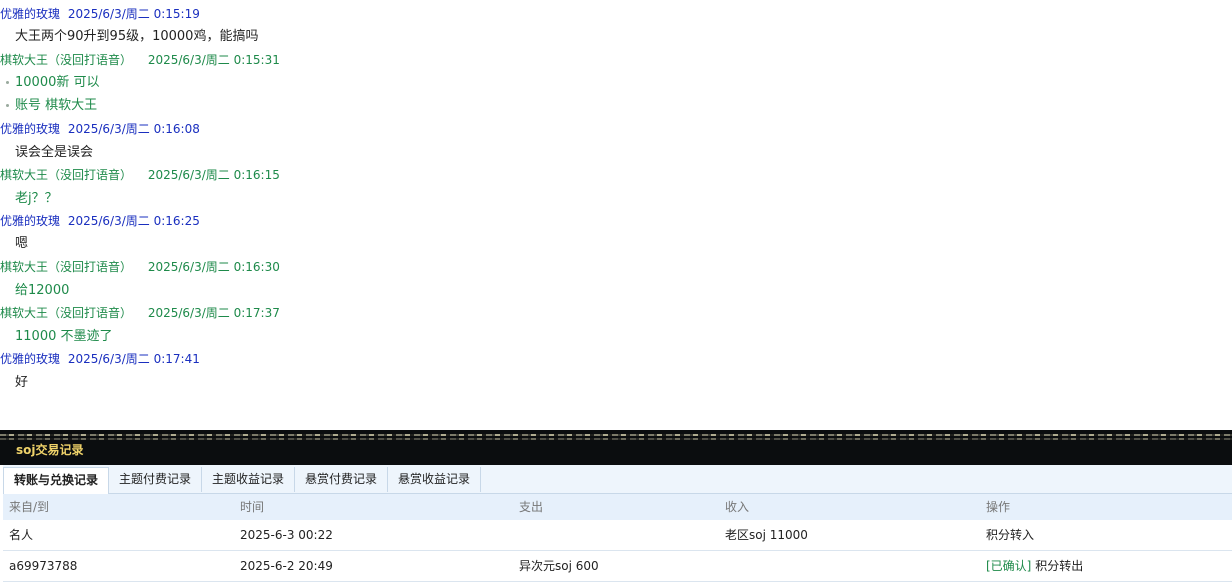  I want to click on message-time: 2025/6/3/周二 0:17:37, so click(213, 313).